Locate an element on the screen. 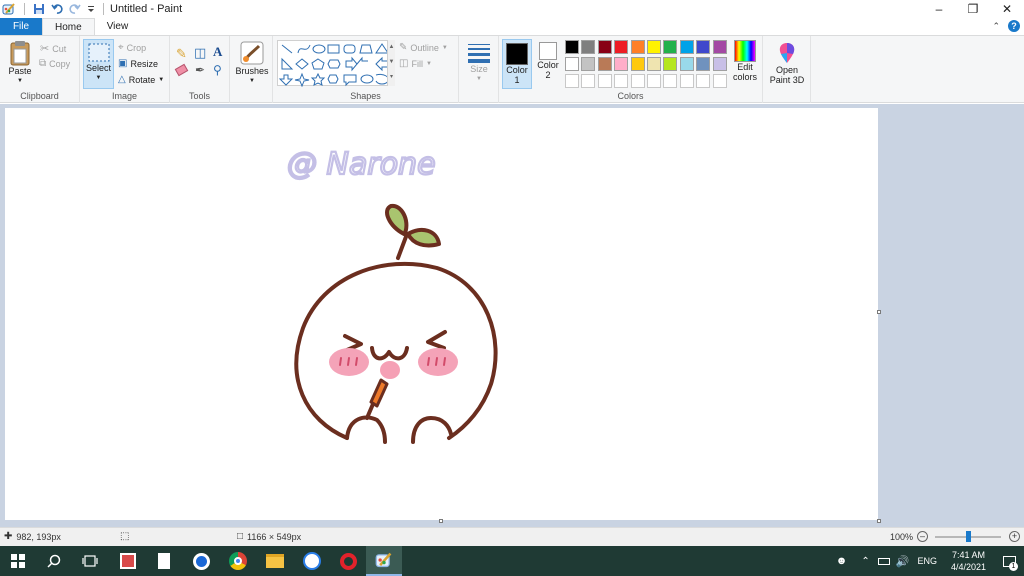  language-indicator: ENG is located at coordinates (927, 561).